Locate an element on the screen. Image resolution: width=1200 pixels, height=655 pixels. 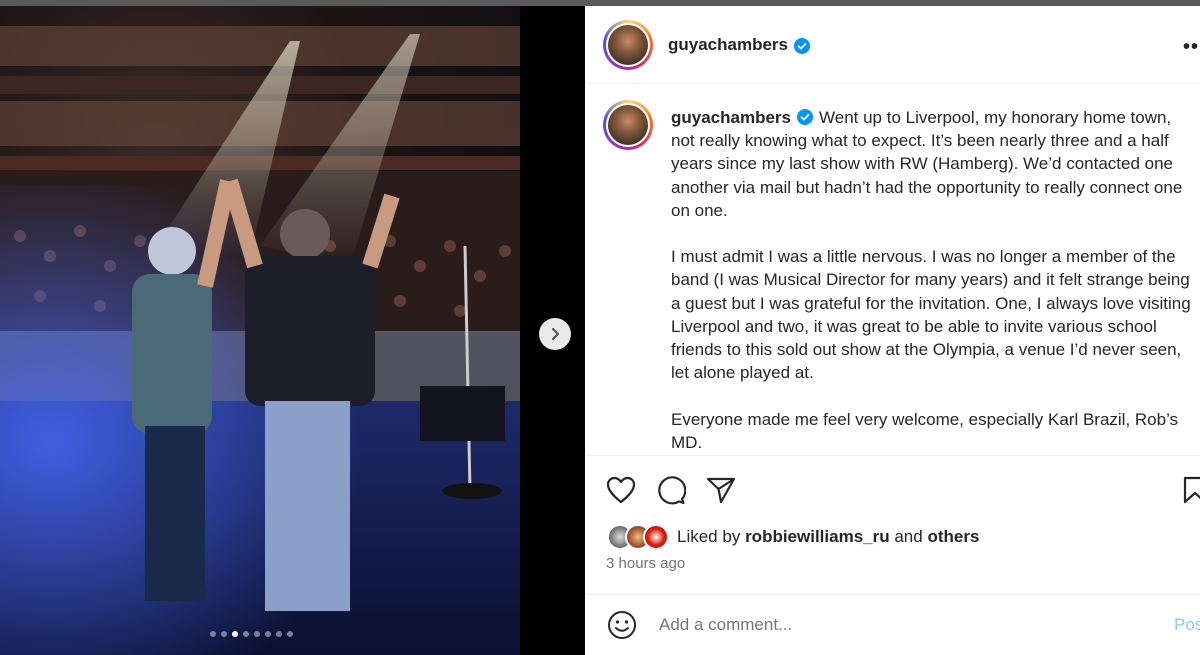
save-button is located at coordinates (1191, 492).